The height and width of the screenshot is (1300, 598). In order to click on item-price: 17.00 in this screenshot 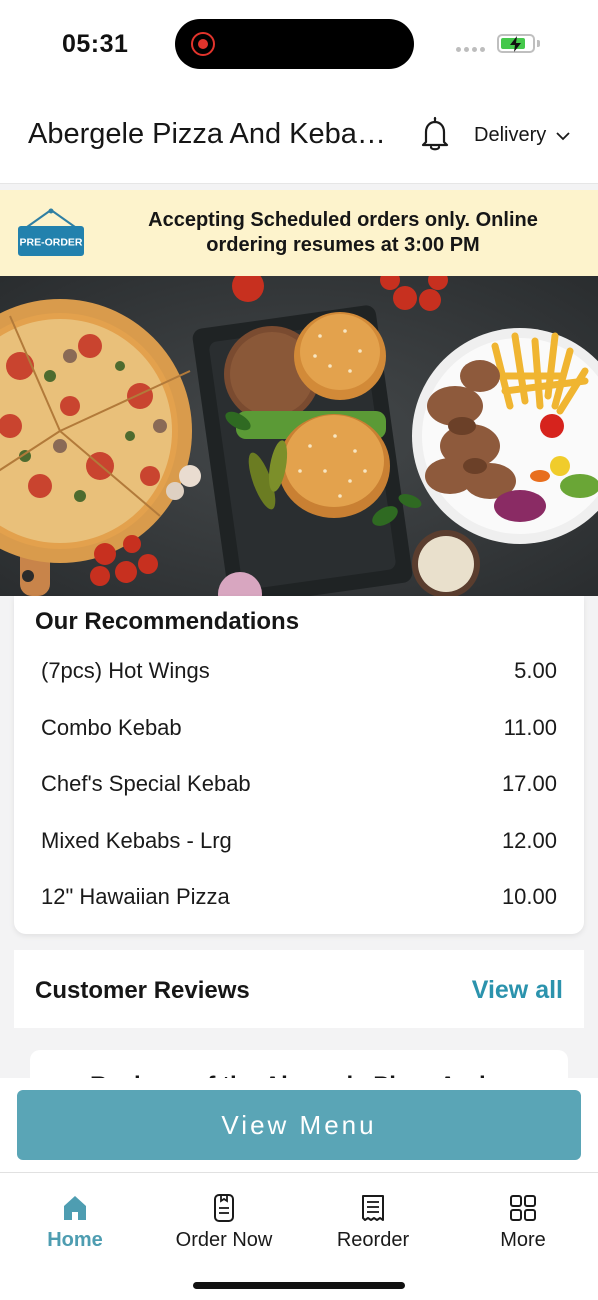, I will do `click(529, 783)`.